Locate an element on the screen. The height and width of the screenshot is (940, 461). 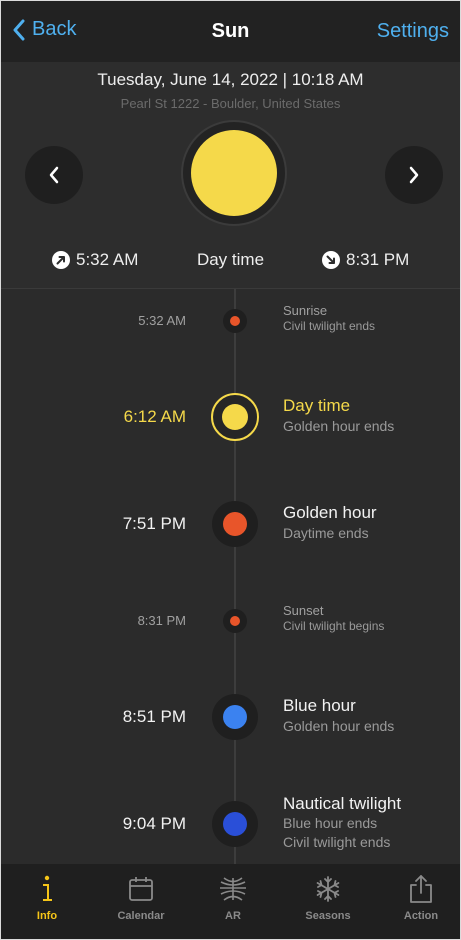
tab-info: Info is located at coordinates (47, 897).